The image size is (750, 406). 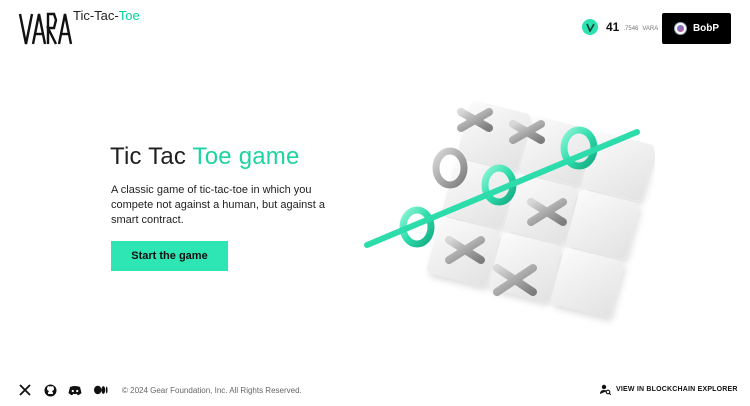 I want to click on vara-coin-icon, so click(x=590, y=27).